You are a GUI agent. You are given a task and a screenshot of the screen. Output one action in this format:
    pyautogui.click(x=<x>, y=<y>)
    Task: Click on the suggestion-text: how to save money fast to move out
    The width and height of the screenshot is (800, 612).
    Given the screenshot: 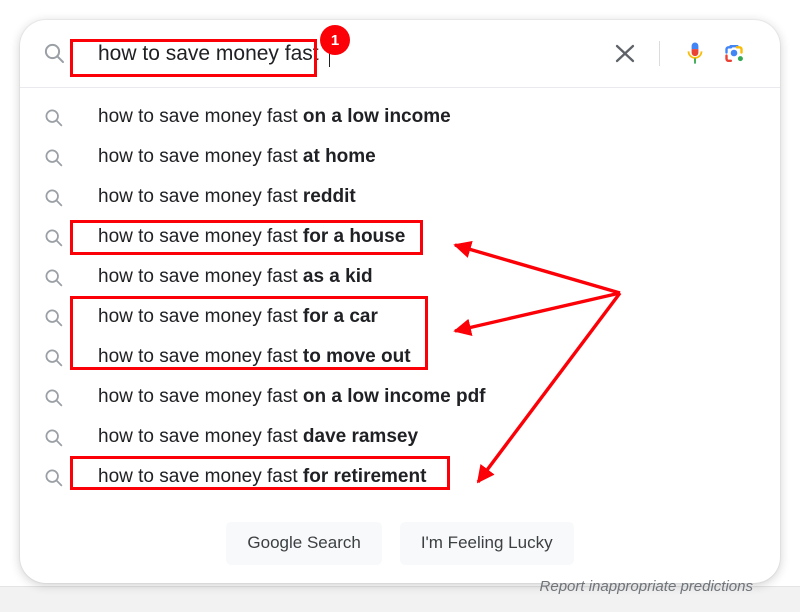 What is the action you would take?
    pyautogui.click(x=254, y=356)
    